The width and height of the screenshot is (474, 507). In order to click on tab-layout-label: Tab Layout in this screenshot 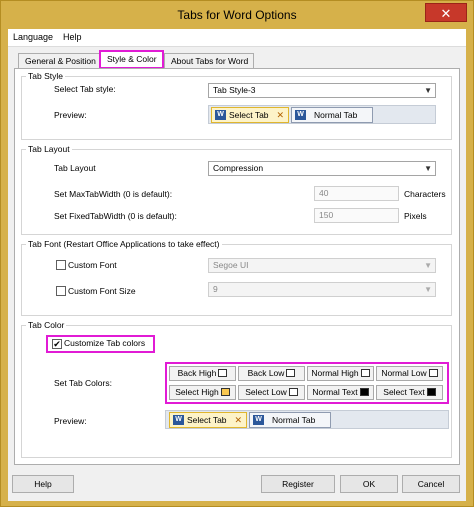, I will do `click(75, 168)`.